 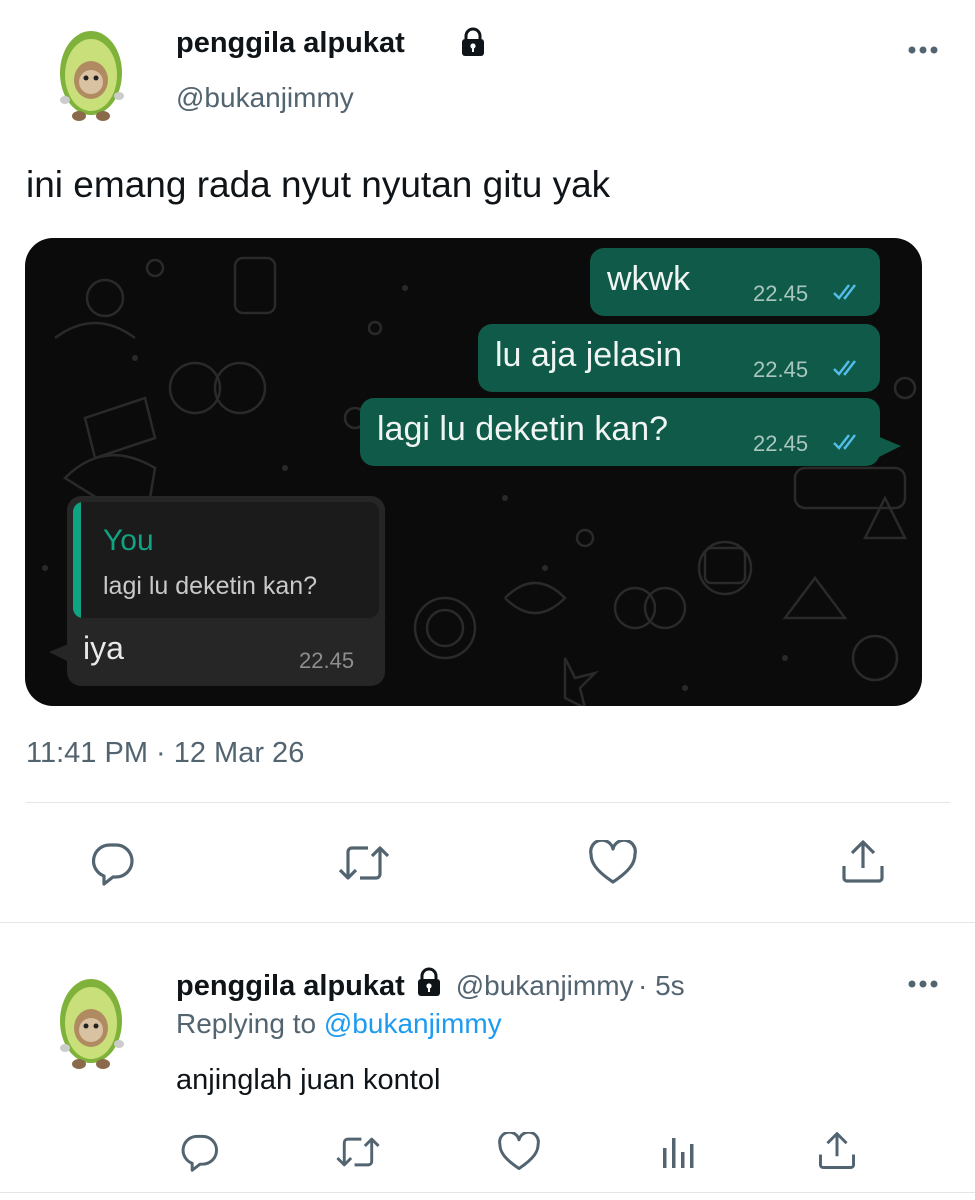 I want to click on replying-prefix: Replying to, so click(x=246, y=1023).